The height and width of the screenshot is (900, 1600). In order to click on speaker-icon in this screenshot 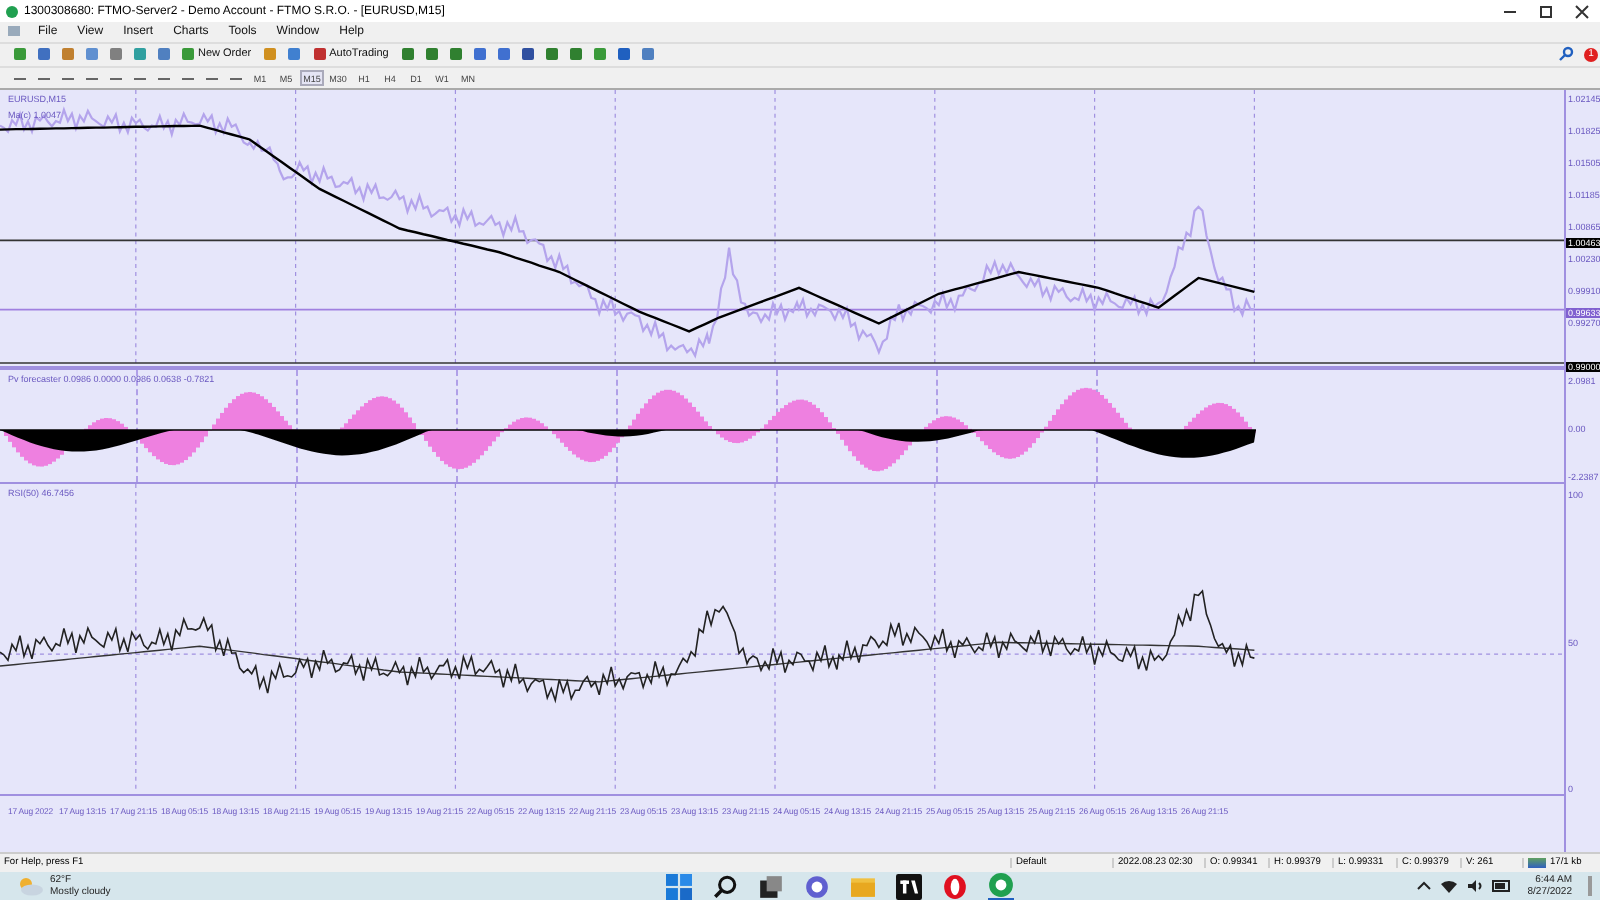, I will do `click(1474, 886)`.